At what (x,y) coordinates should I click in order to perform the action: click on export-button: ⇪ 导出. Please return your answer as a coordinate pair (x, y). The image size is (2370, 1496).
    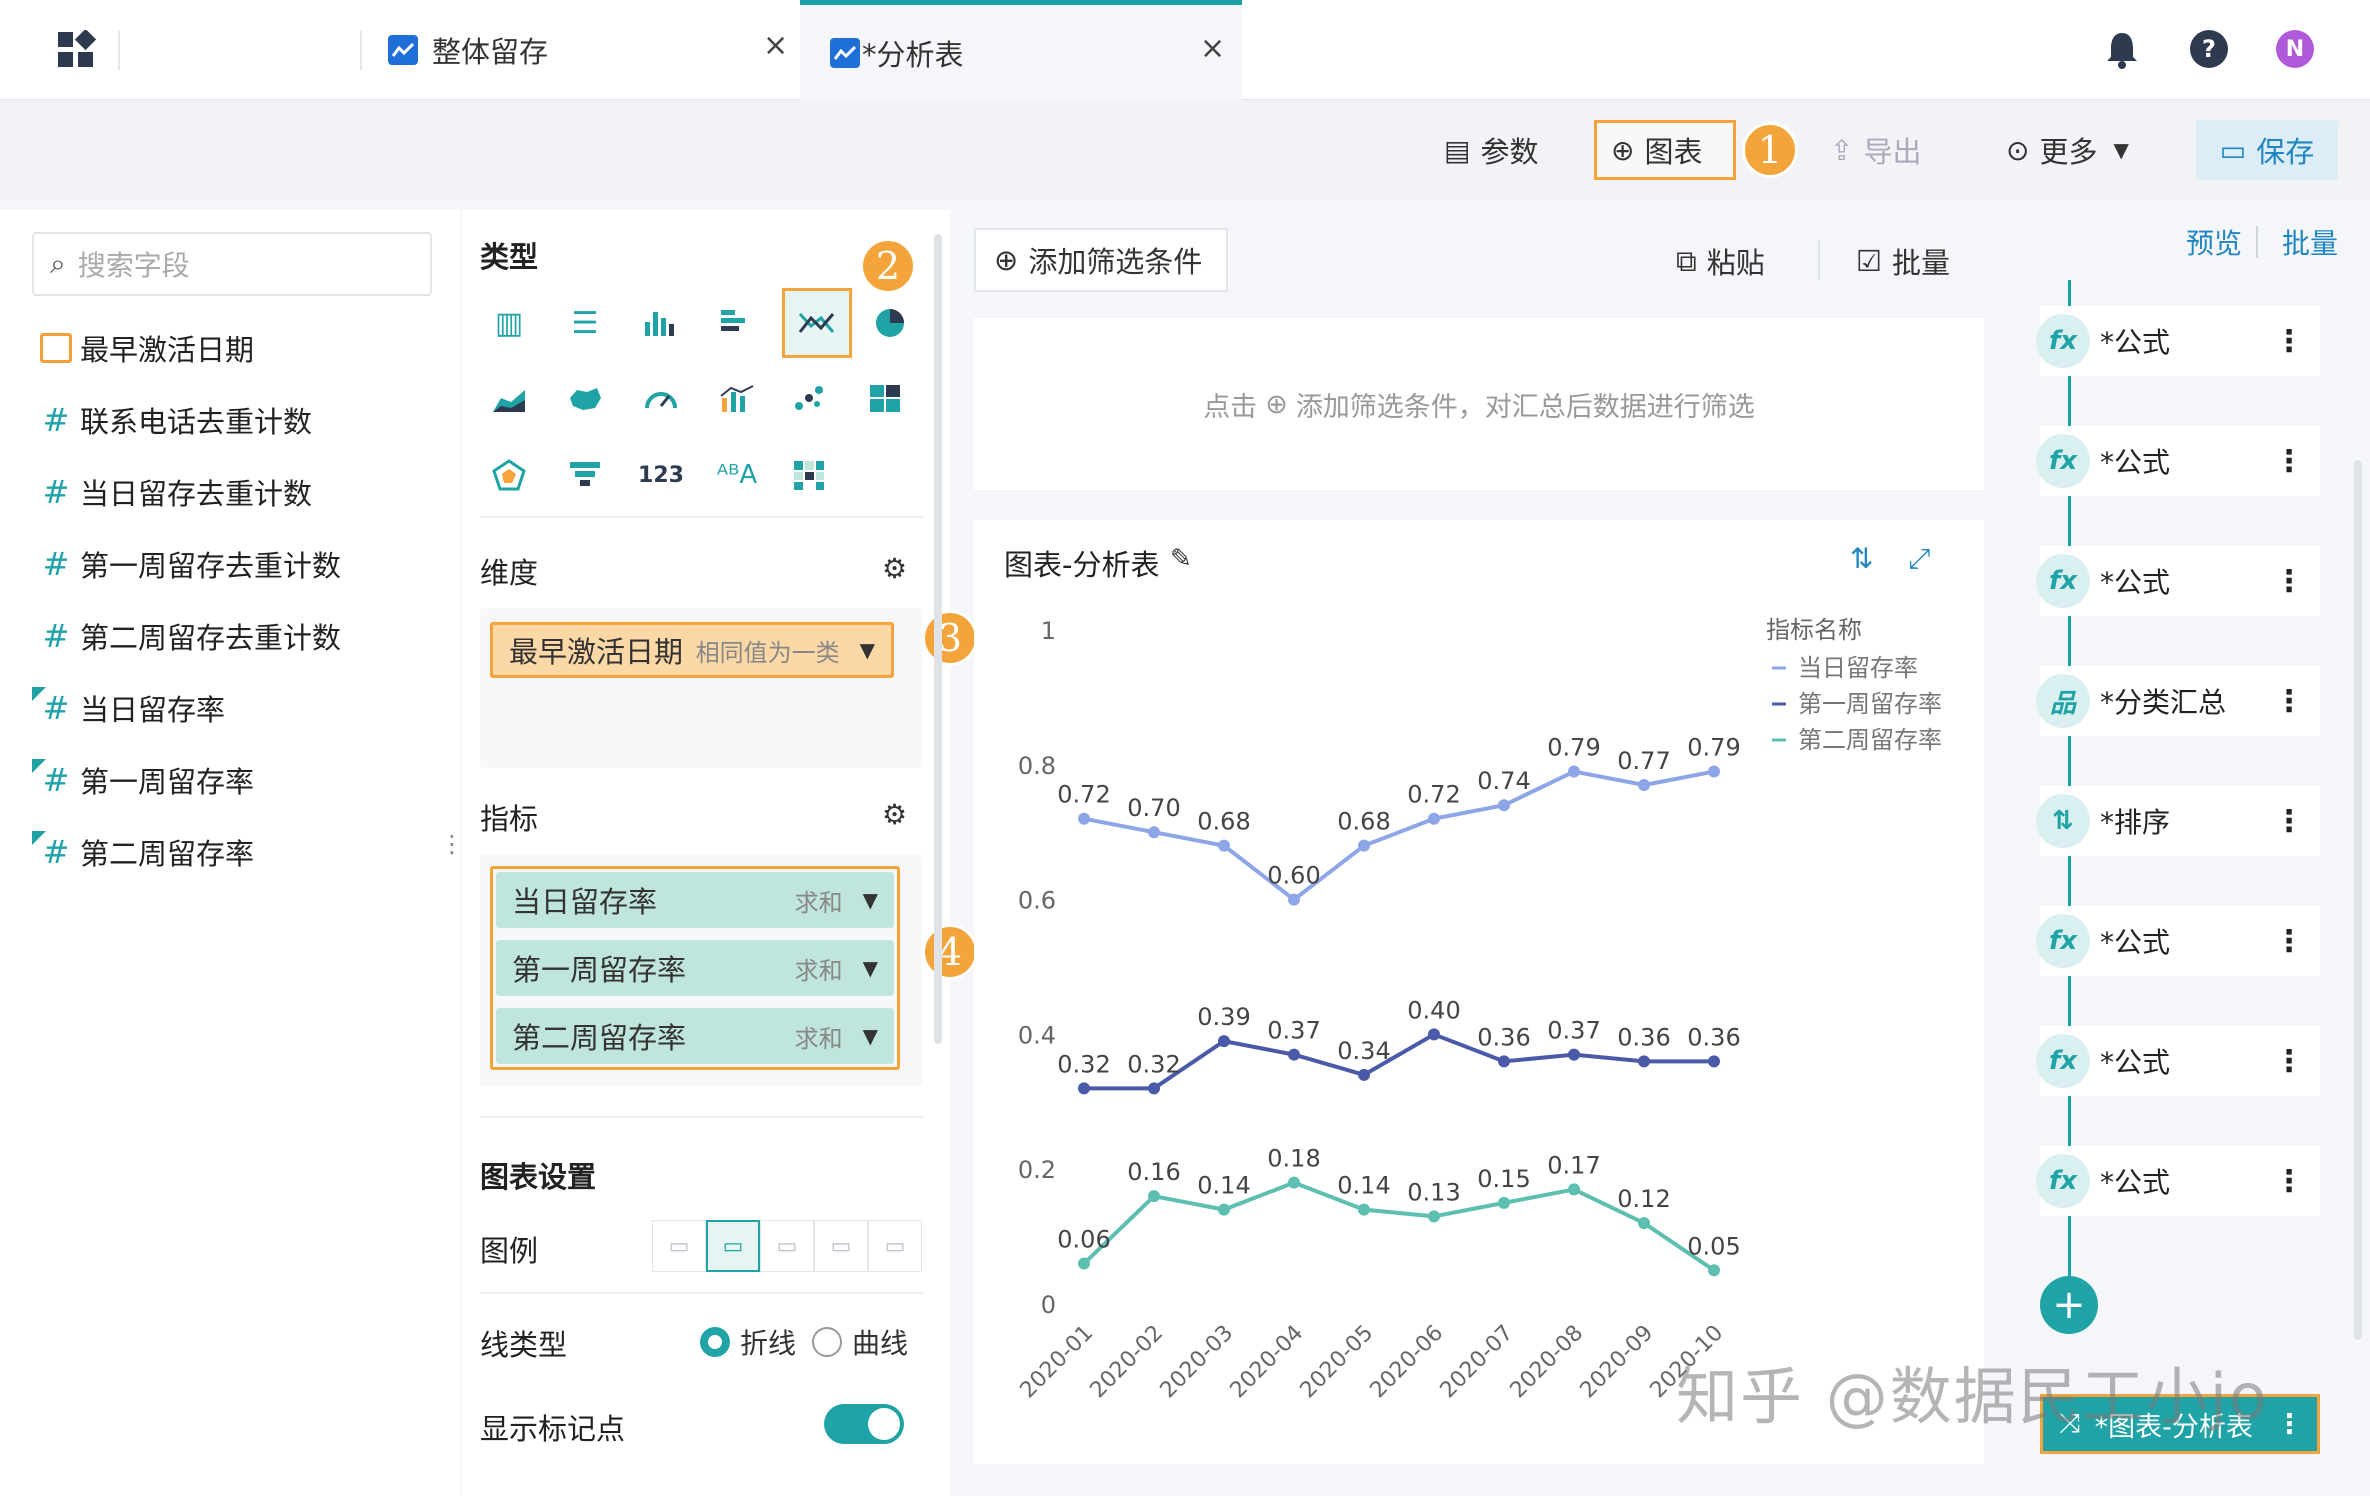
    Looking at the image, I should click on (1875, 150).